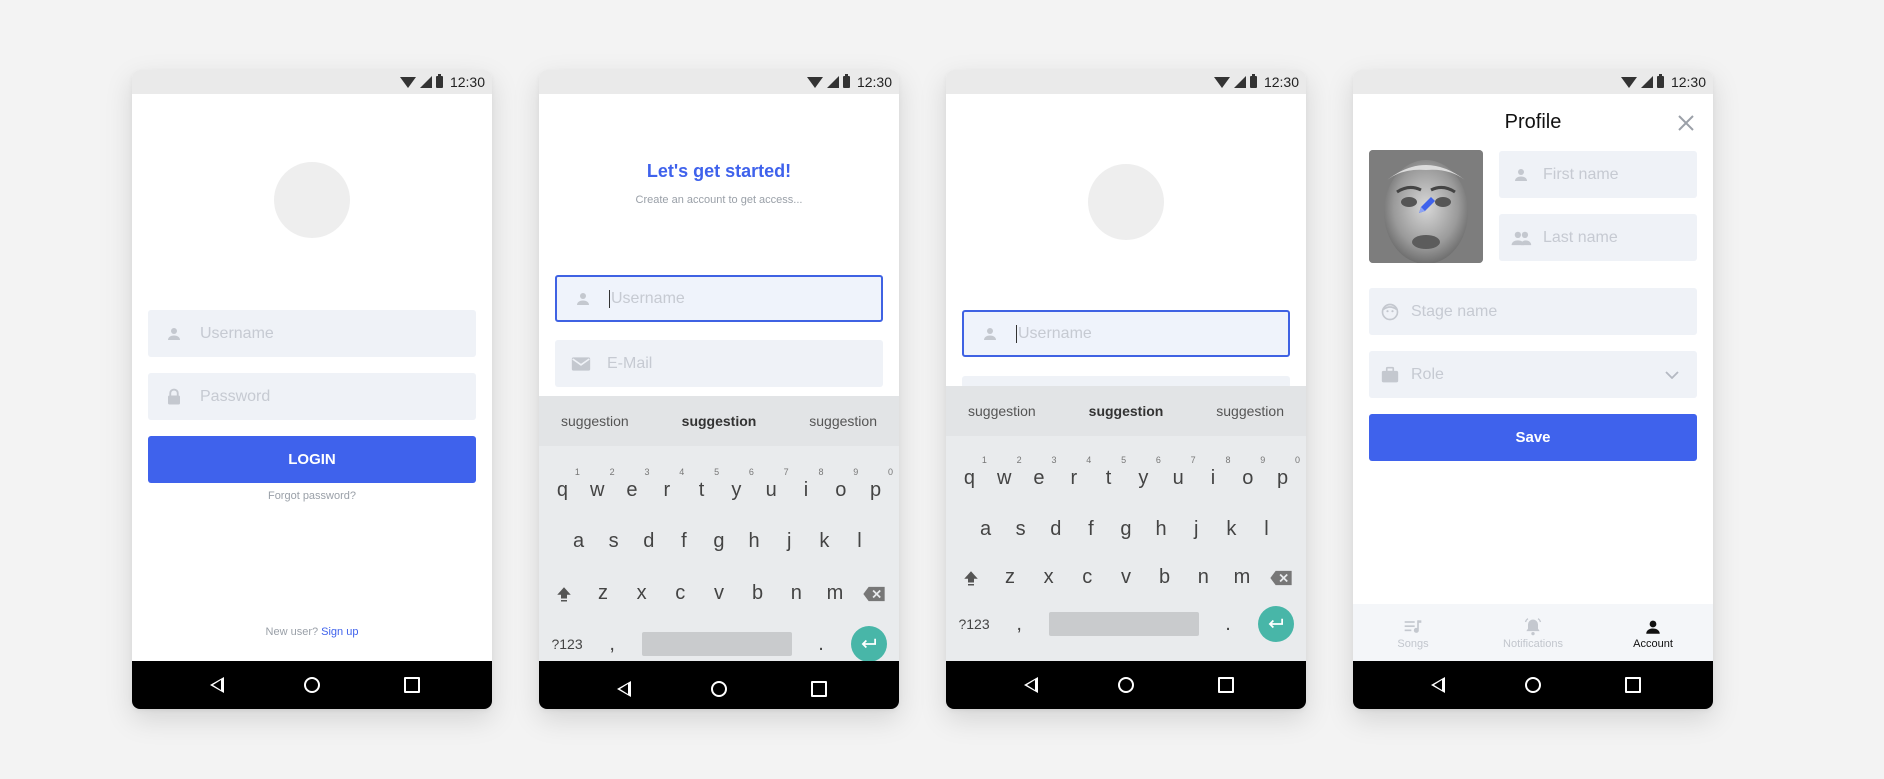 This screenshot has width=1884, height=779. I want to click on signup-link: Sign up, so click(339, 632).